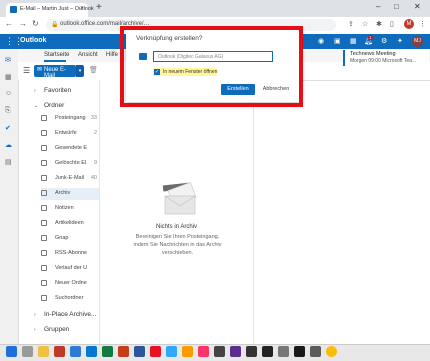  What do you see at coordinates (55, 72) in the screenshot?
I see `new-mail-button: ✉ Neue E-Mail` at bounding box center [55, 72].